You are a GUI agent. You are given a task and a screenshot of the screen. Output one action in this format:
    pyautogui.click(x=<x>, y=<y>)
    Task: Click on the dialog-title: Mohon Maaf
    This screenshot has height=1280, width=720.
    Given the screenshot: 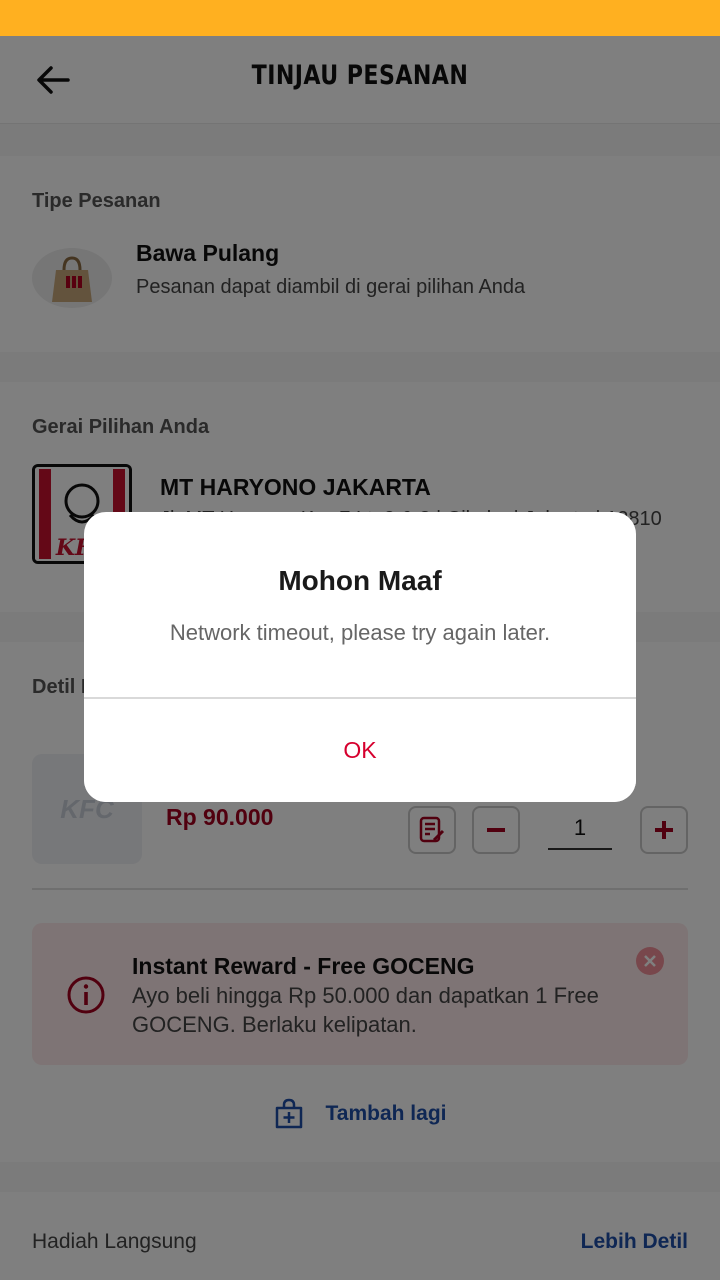 What is the action you would take?
    pyautogui.click(x=360, y=580)
    